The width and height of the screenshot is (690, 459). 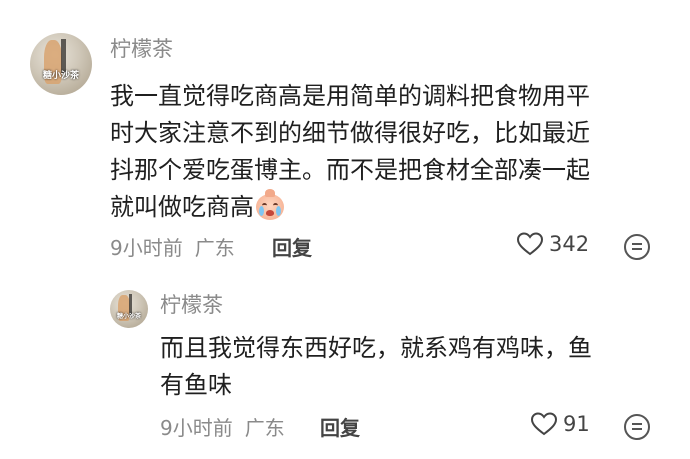 I want to click on like-button: 342, so click(x=552, y=244).